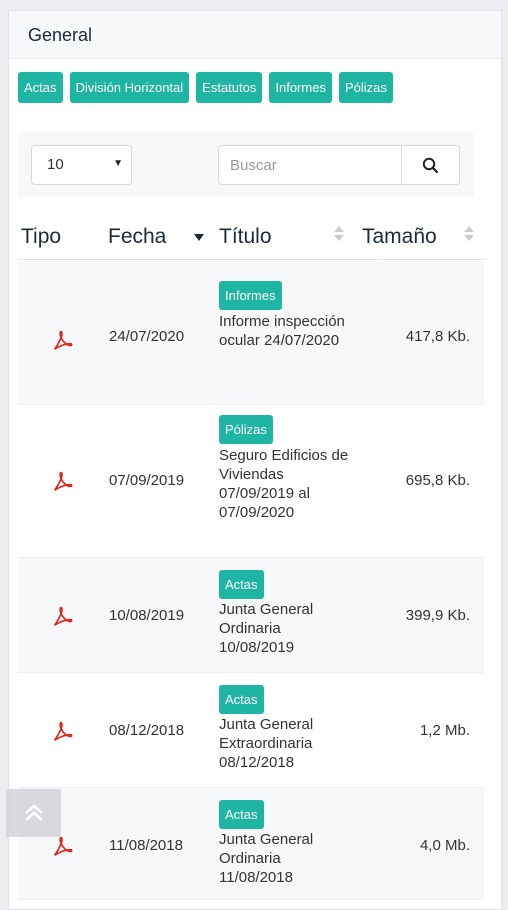  Describe the element at coordinates (147, 730) in the screenshot. I see `row-date: 08/12/2018` at that location.